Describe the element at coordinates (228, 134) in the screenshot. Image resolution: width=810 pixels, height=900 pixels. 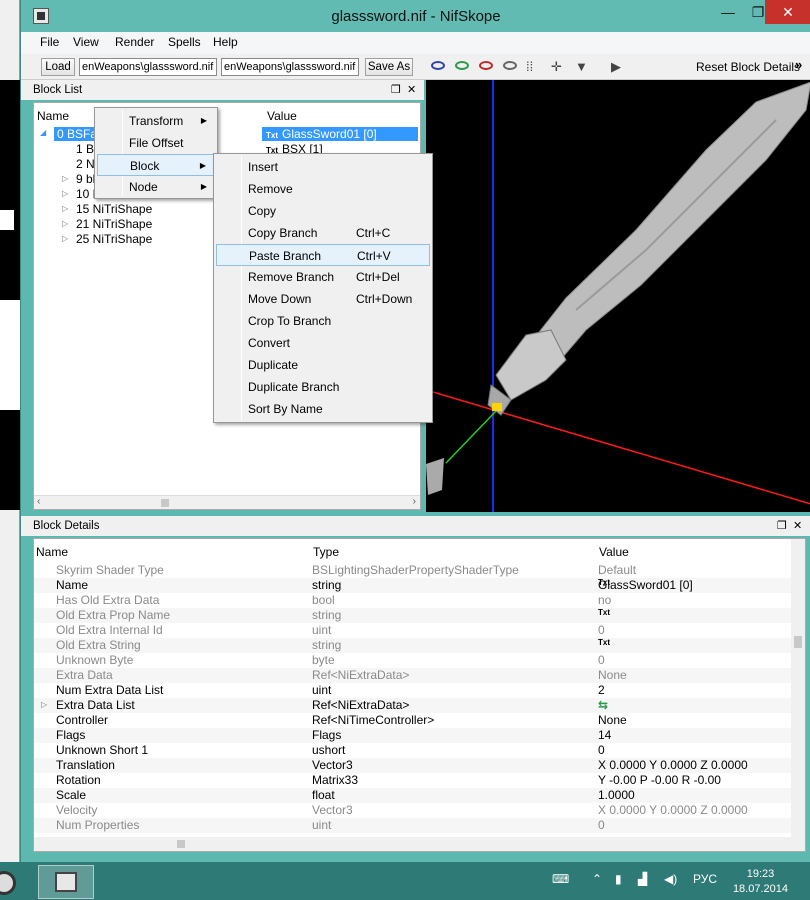
I see `tree-row: ◢ 0 BSFadeNode TxtGlassSword01 [0]` at that location.